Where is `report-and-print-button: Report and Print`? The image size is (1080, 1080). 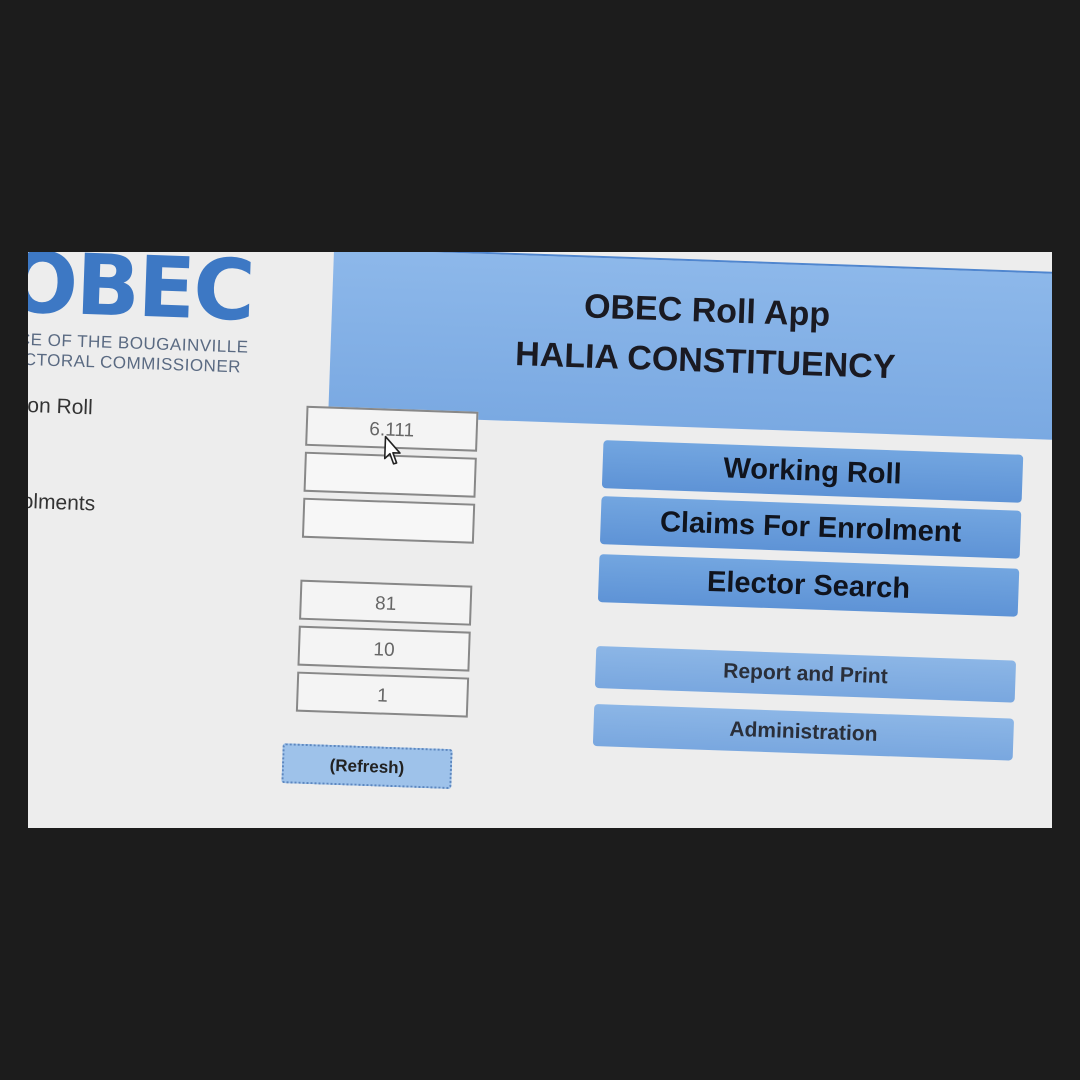
report-and-print-button: Report and Print is located at coordinates (805, 674).